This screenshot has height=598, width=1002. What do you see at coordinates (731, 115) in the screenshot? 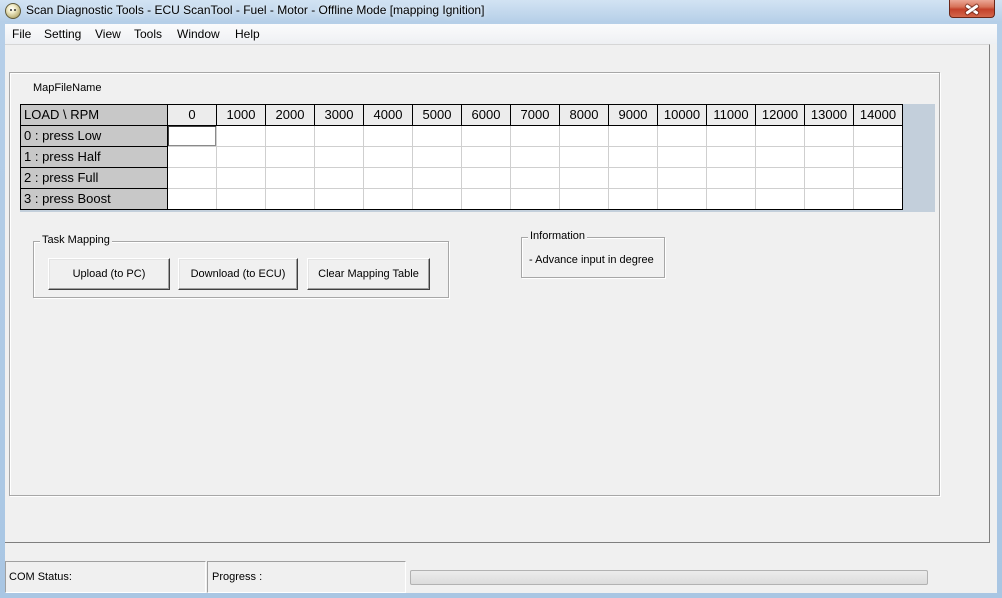
I see `rpm-column-header: 11000` at bounding box center [731, 115].